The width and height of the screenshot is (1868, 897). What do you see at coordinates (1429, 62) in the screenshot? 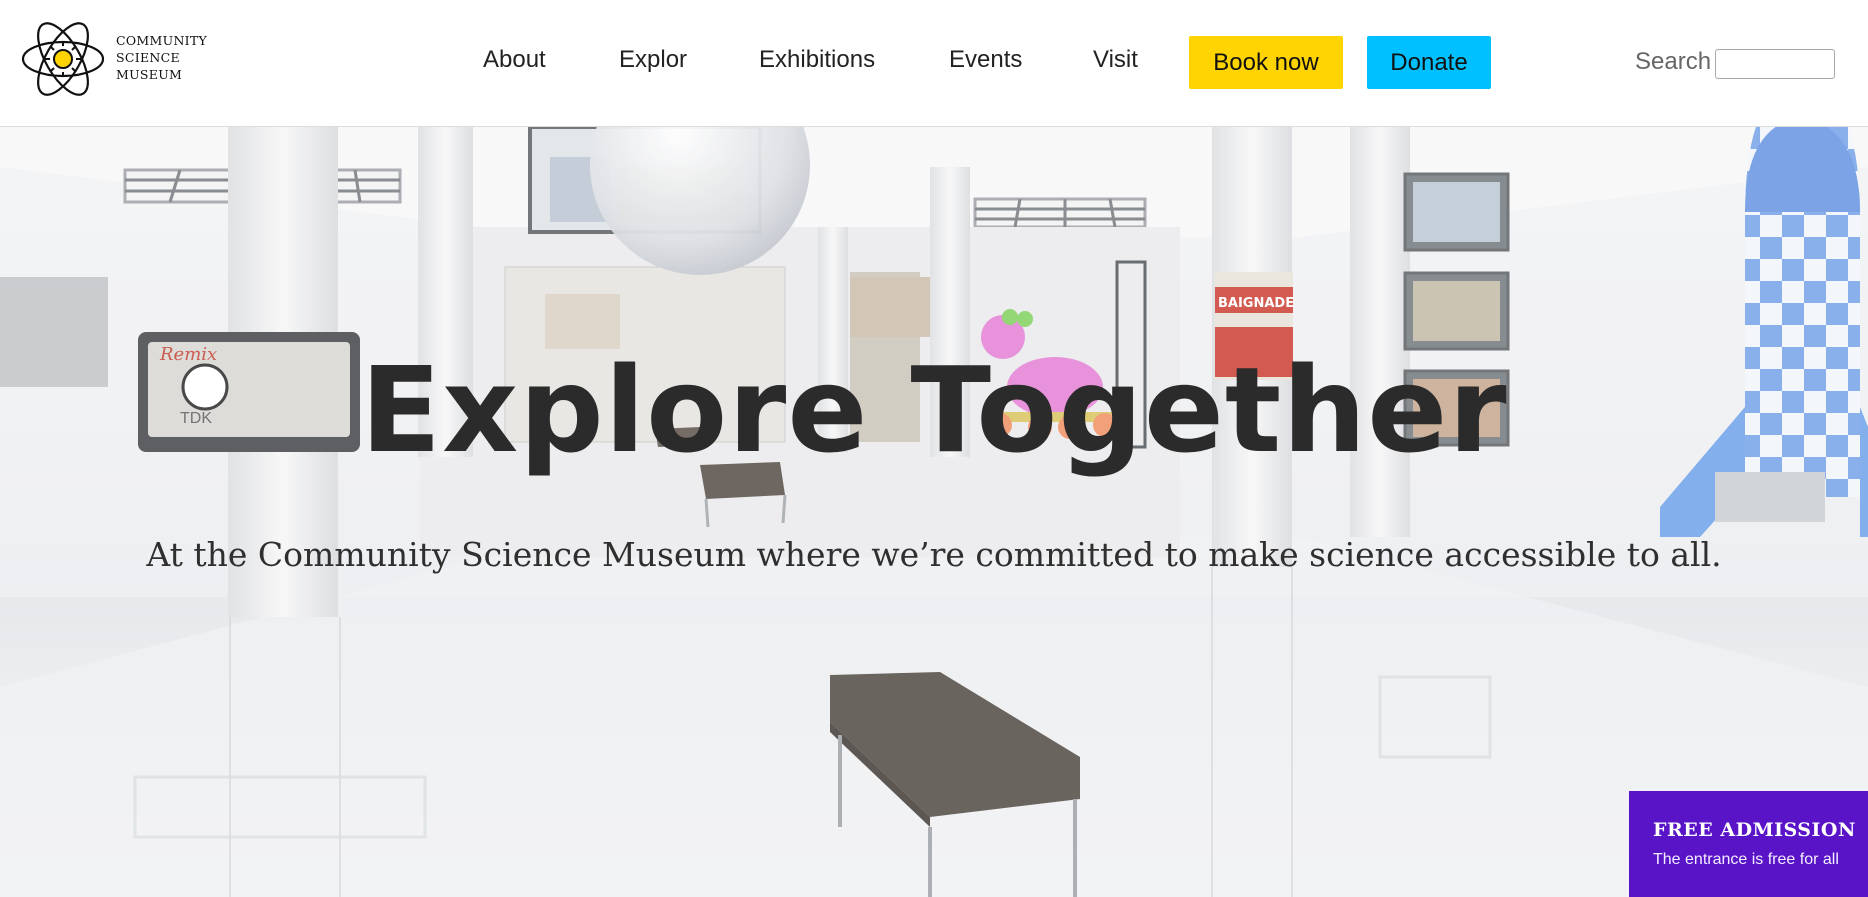
I see `donate-button: Donate` at bounding box center [1429, 62].